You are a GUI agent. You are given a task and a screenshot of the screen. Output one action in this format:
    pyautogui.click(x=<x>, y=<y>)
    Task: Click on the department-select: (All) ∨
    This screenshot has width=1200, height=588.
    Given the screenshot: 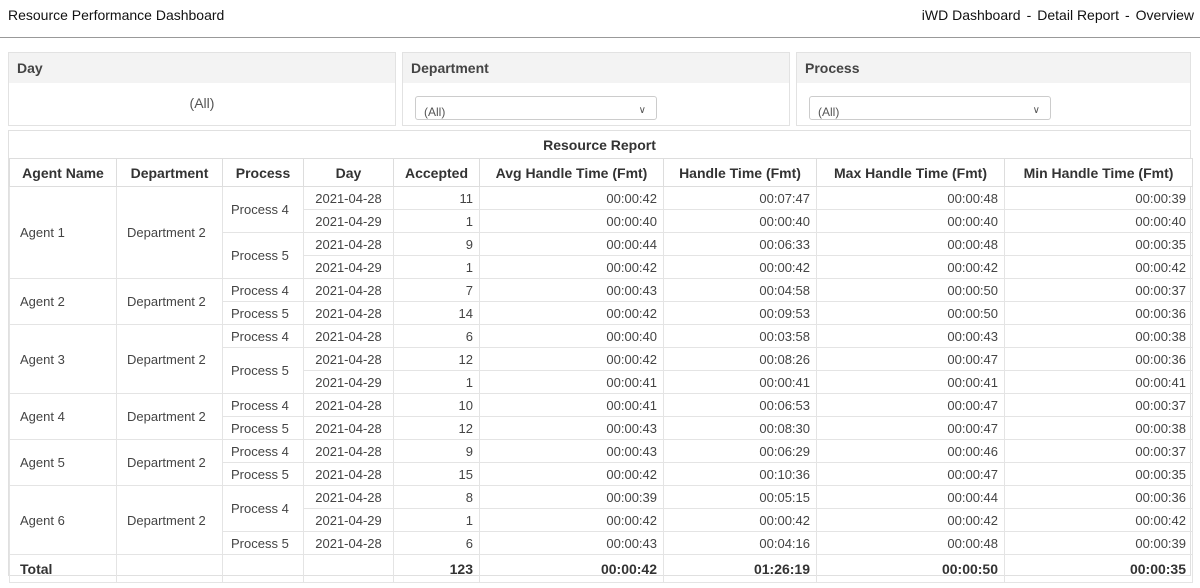 What is the action you would take?
    pyautogui.click(x=536, y=108)
    